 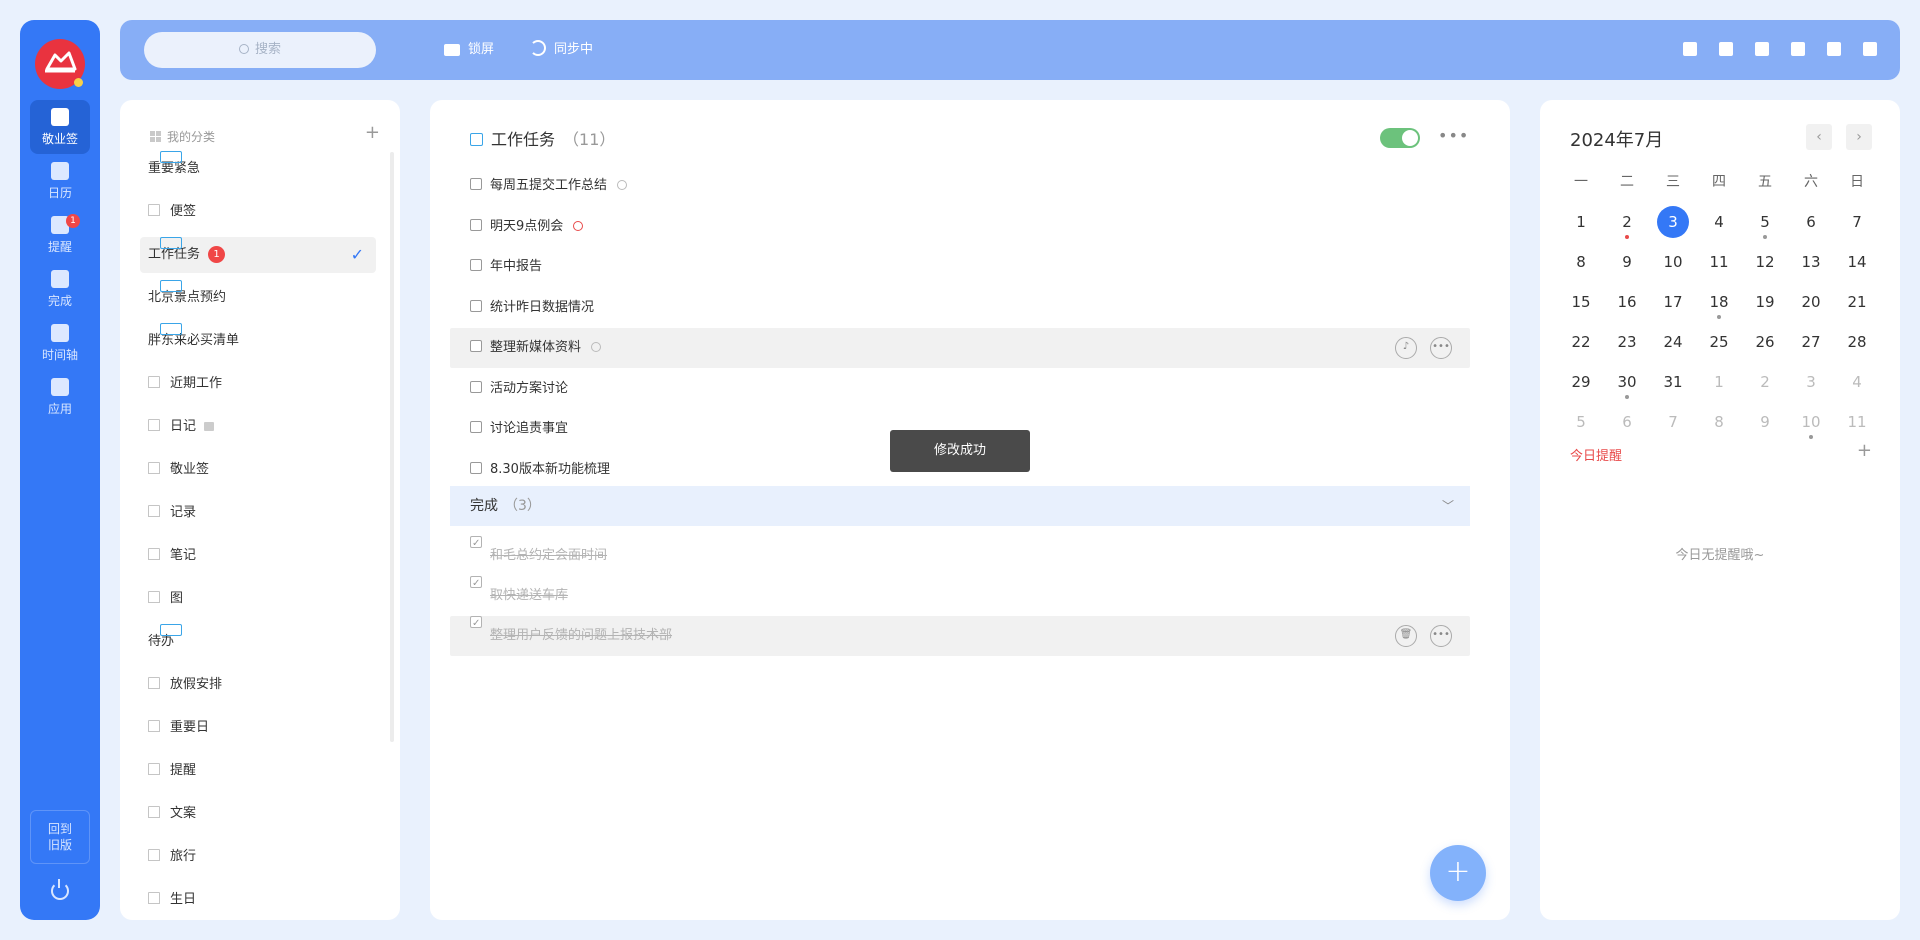 What do you see at coordinates (258, 857) in the screenshot?
I see `category-item: 旅行` at bounding box center [258, 857].